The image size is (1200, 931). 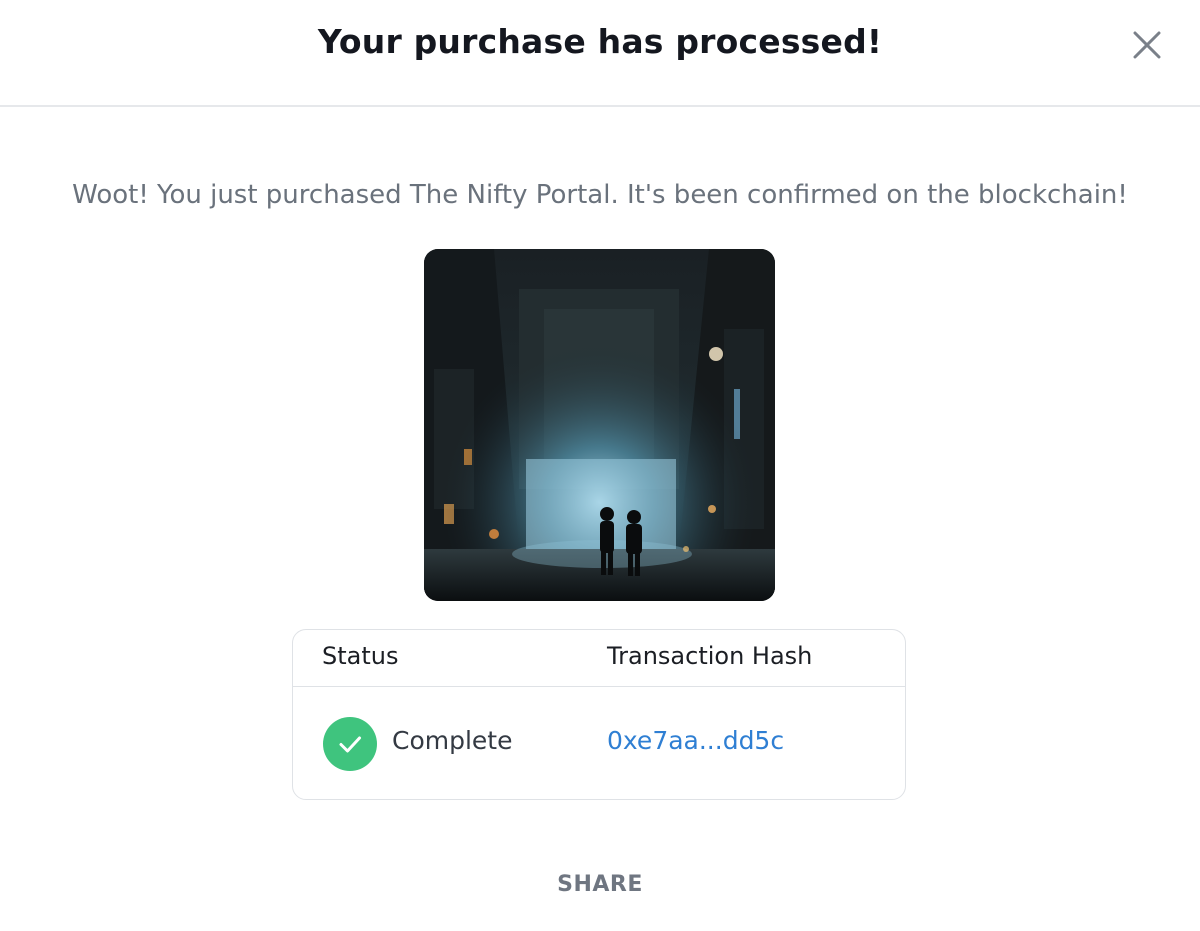 I want to click on share-button: SHARE, so click(x=600, y=884).